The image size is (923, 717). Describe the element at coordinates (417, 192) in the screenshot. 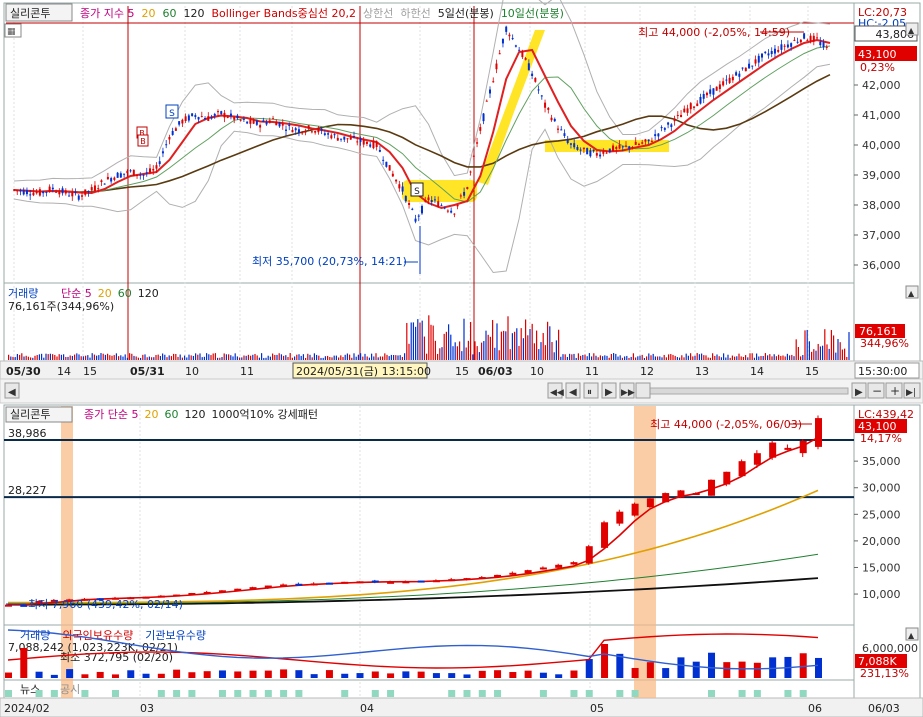

I see `sell-marker-label: S` at that location.